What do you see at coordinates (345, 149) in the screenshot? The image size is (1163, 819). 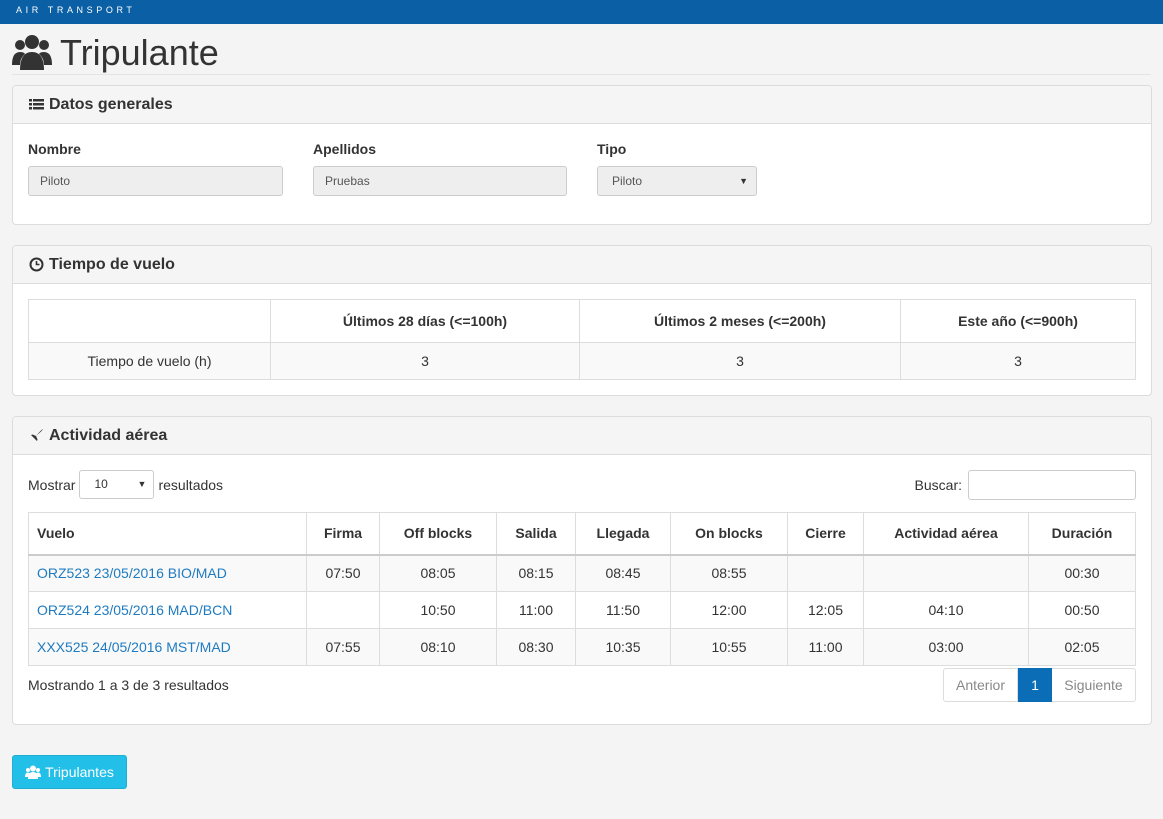 I see `apellidos-label: Apellidos` at bounding box center [345, 149].